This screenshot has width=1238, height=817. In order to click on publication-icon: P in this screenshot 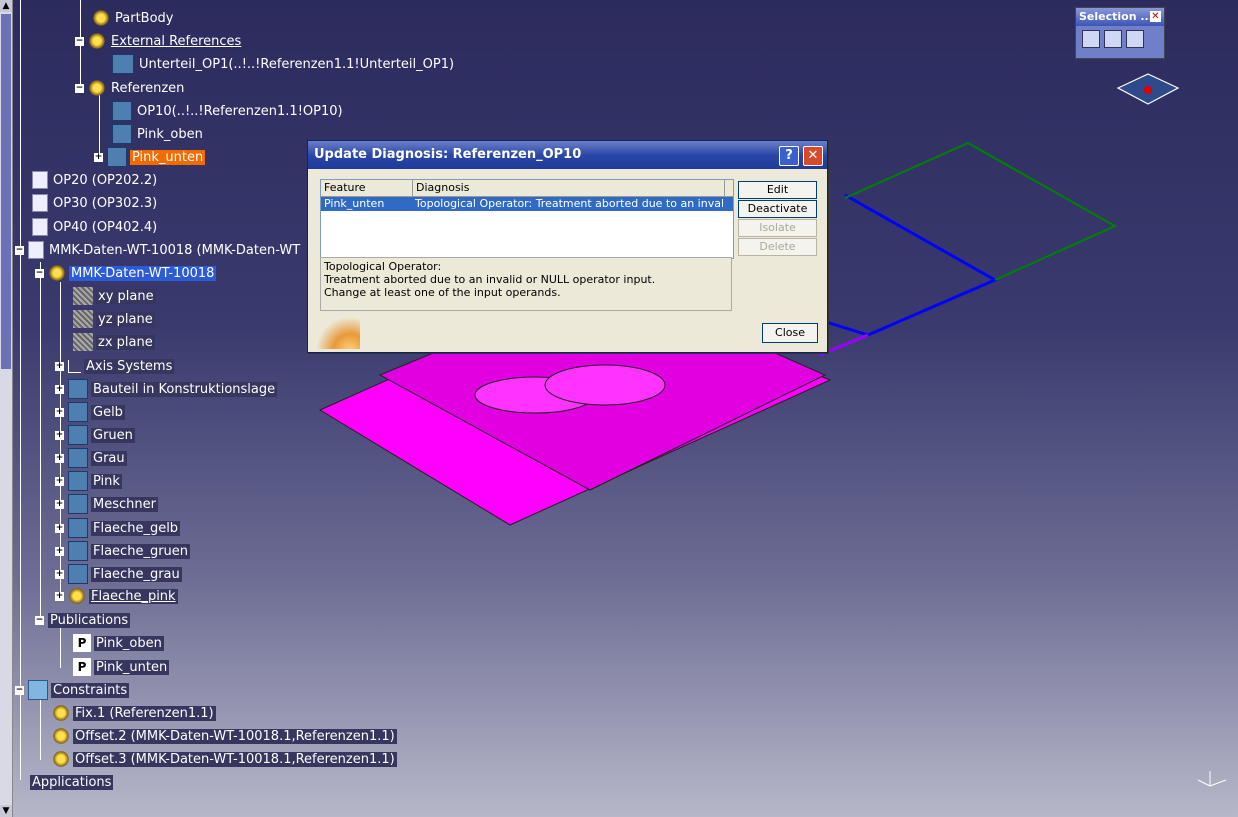, I will do `click(82, 667)`.